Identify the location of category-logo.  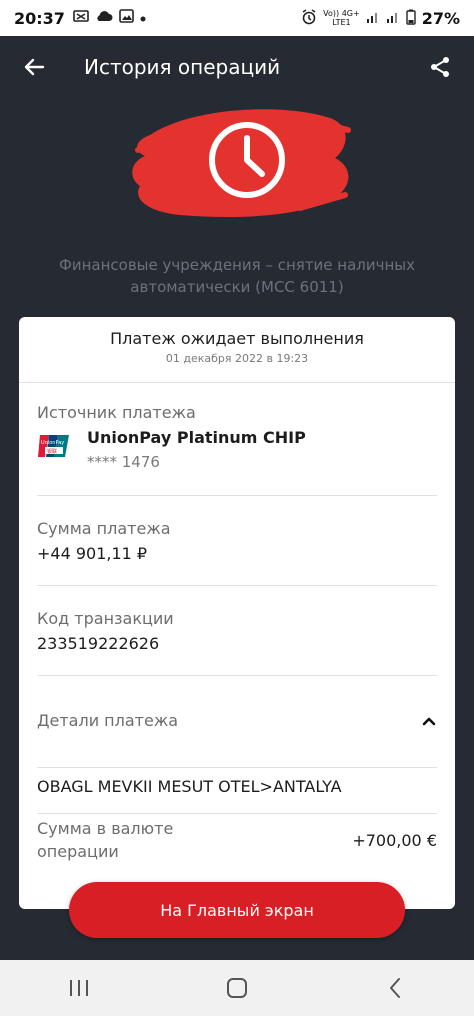
(237, 165).